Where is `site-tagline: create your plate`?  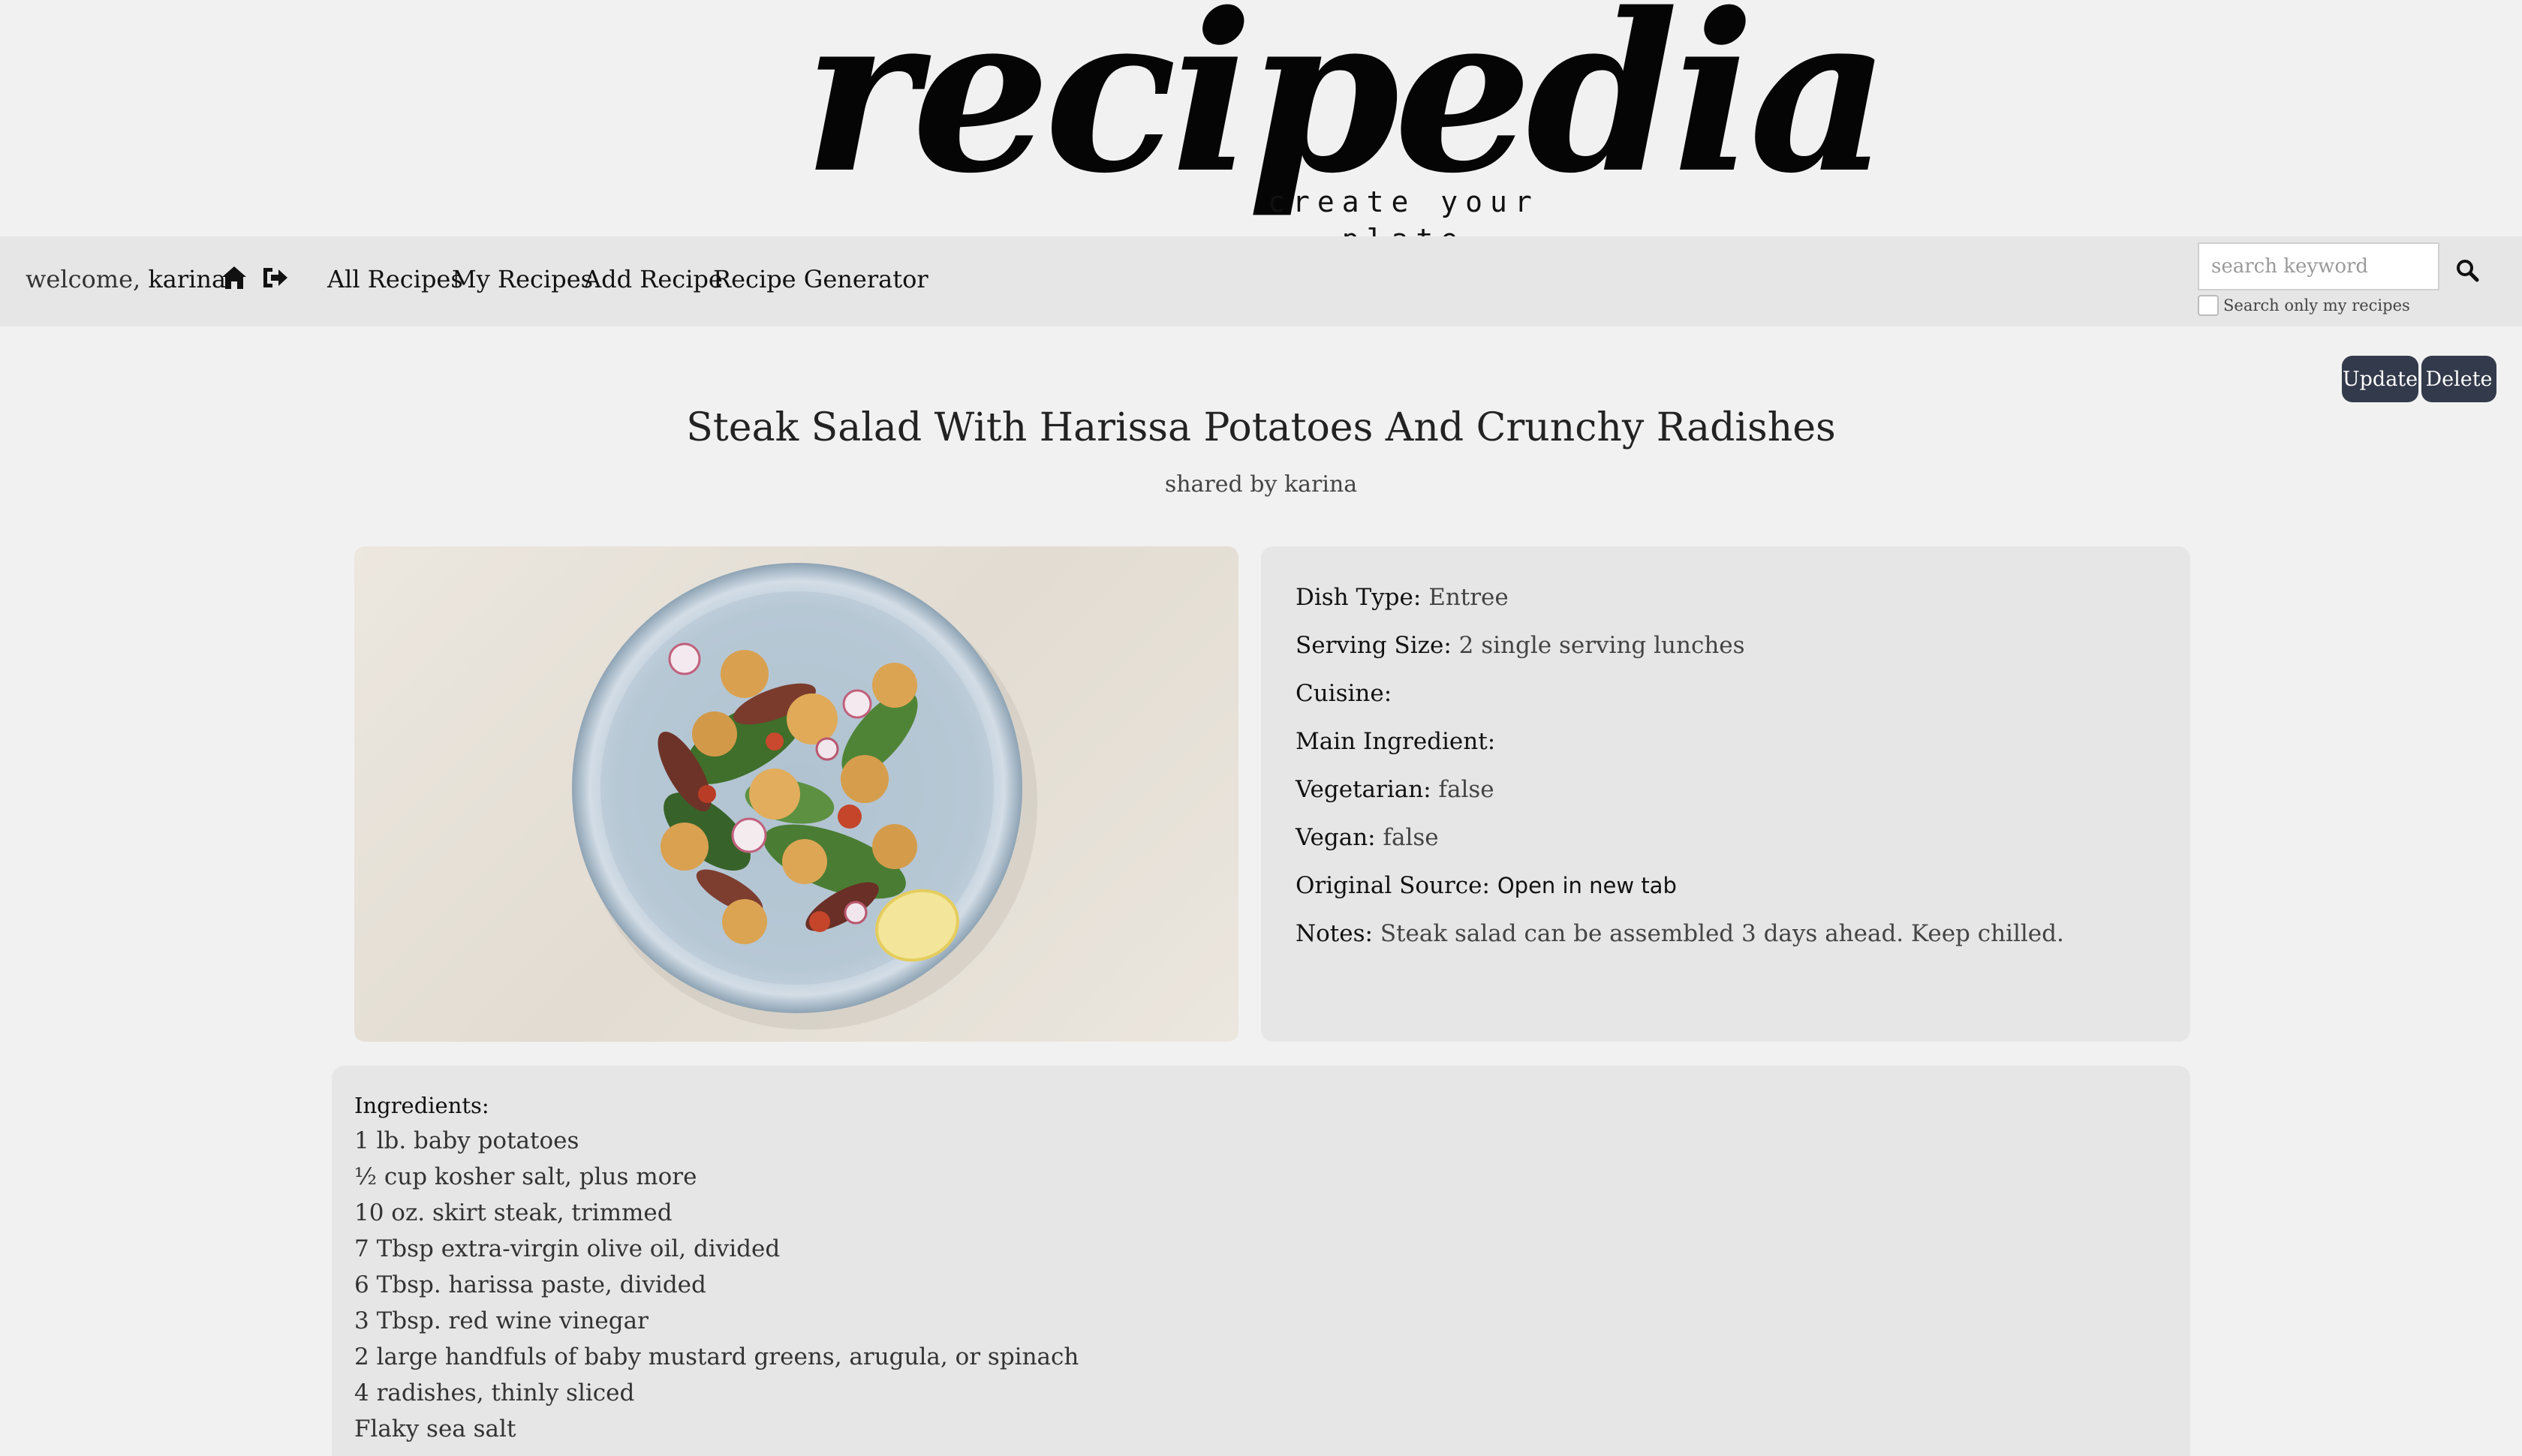 site-tagline: create your plate is located at coordinates (1403, 220).